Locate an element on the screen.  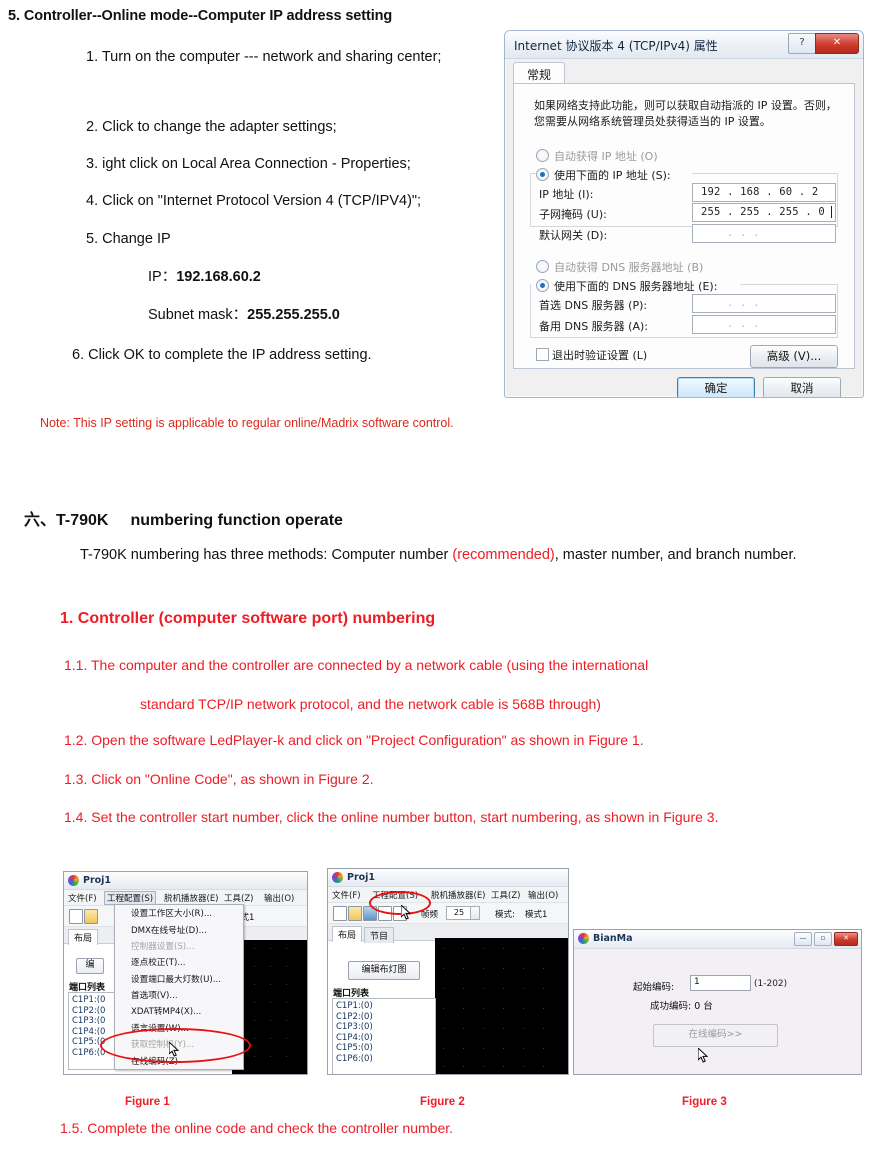
fig2-edit-layout-button: 编辑布灯图 is located at coordinates (384, 970).